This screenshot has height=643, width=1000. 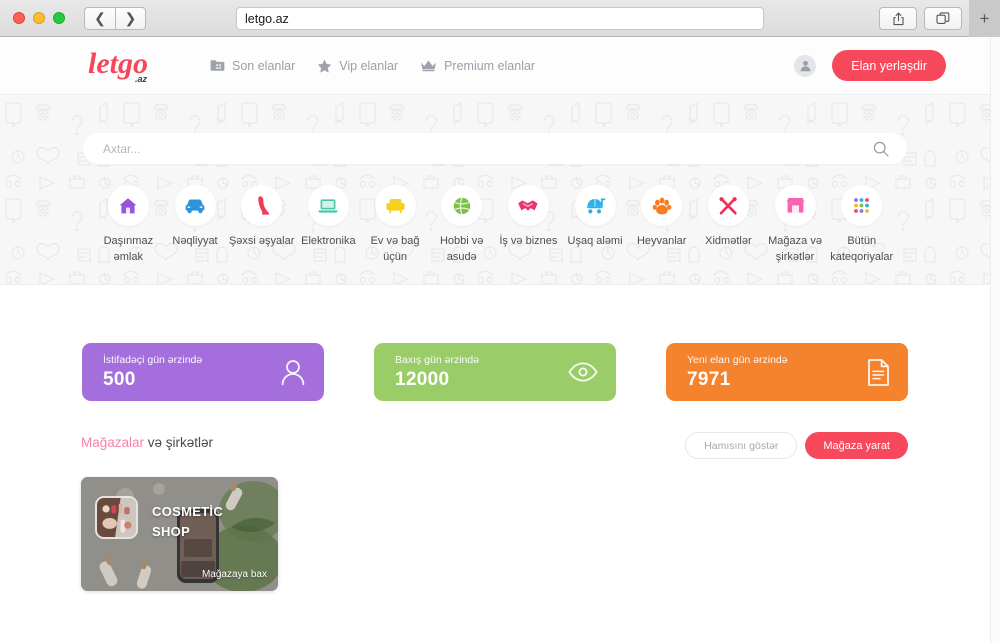 What do you see at coordinates (878, 372) in the screenshot?
I see `document-outline-icon` at bounding box center [878, 372].